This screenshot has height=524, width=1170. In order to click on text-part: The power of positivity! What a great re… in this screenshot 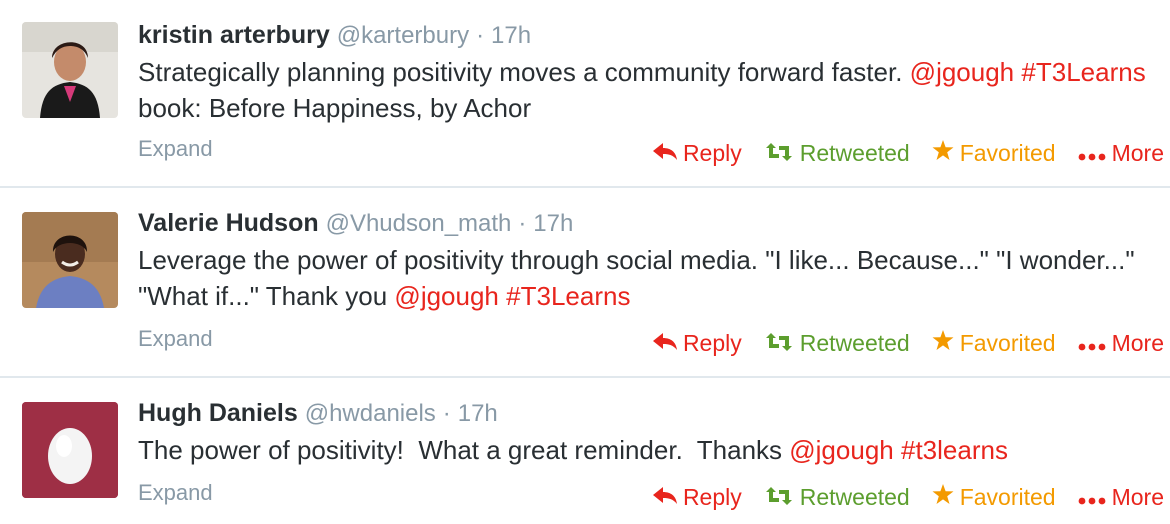, I will do `click(464, 450)`.